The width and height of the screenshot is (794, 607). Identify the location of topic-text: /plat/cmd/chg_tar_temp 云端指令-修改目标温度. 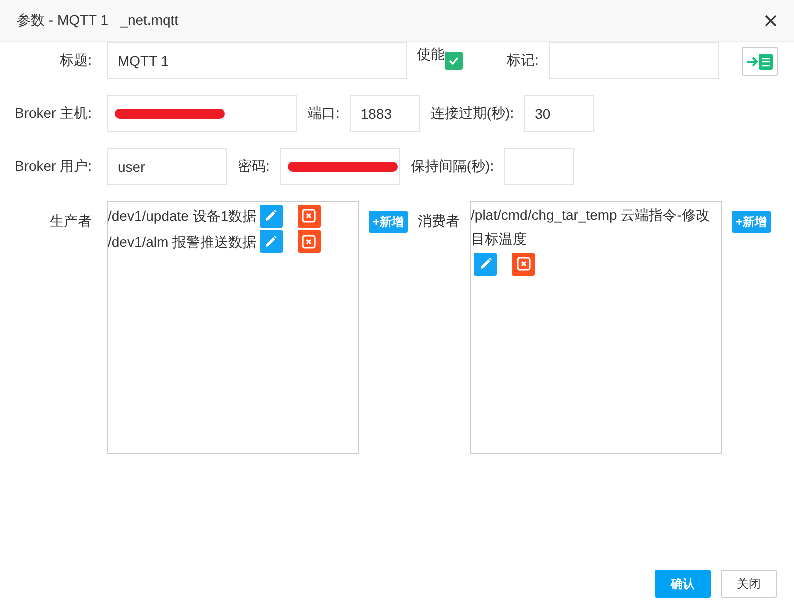
(591, 227).